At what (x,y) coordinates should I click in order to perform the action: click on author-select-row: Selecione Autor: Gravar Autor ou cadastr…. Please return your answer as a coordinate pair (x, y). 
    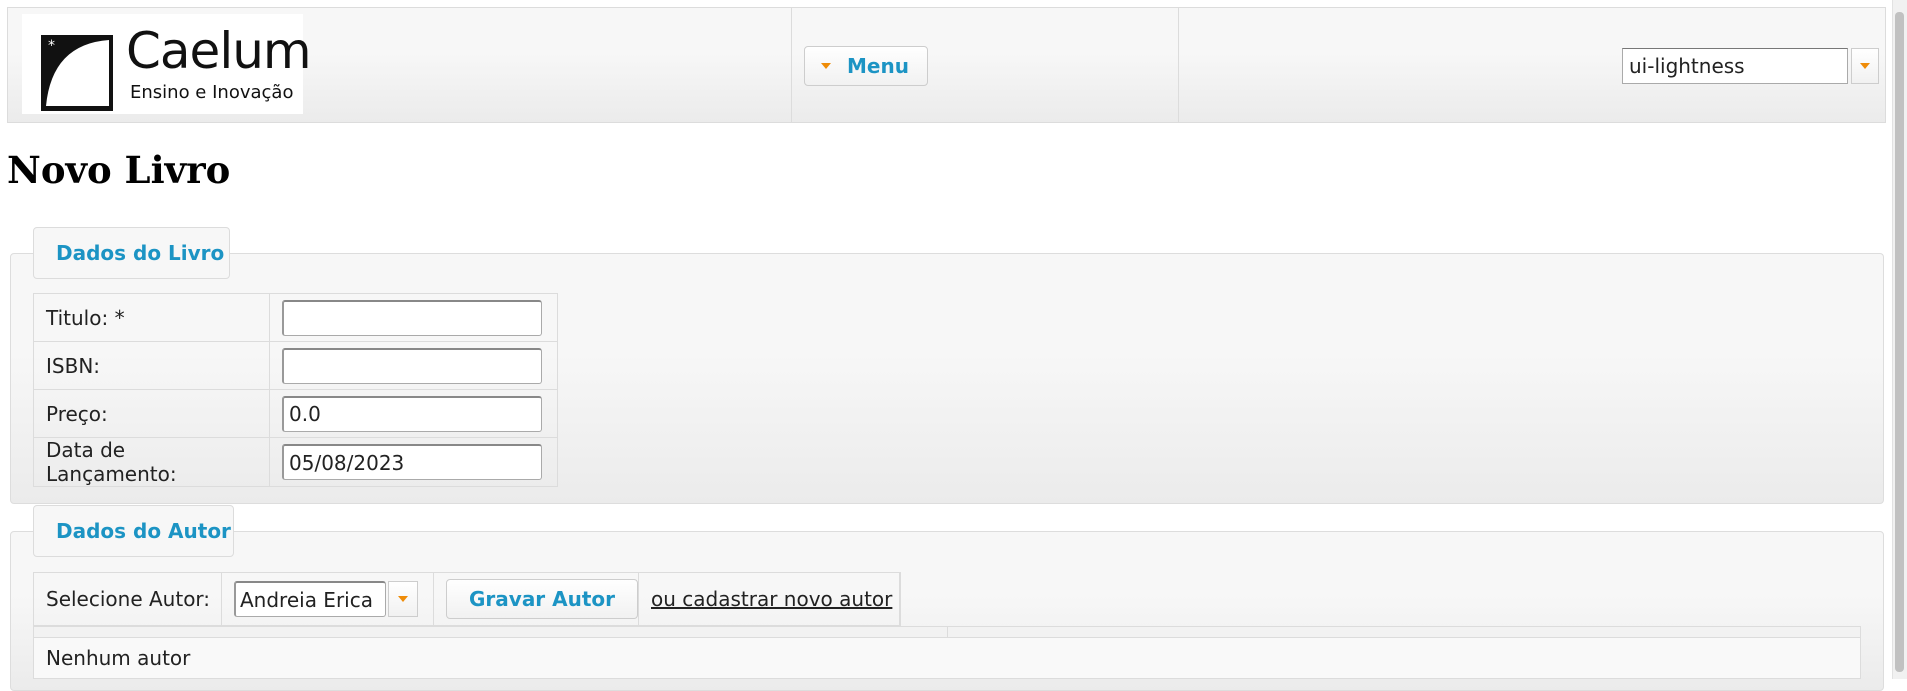
    Looking at the image, I should click on (467, 599).